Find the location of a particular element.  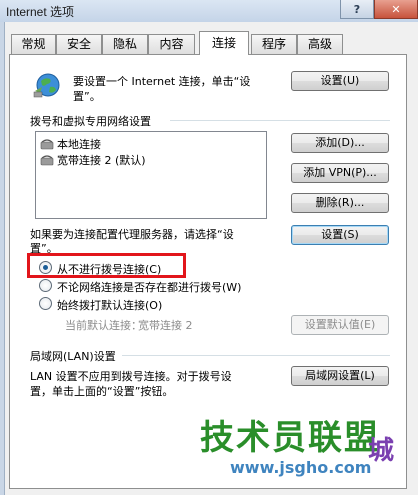

radio-always-dial is located at coordinates (45, 303).